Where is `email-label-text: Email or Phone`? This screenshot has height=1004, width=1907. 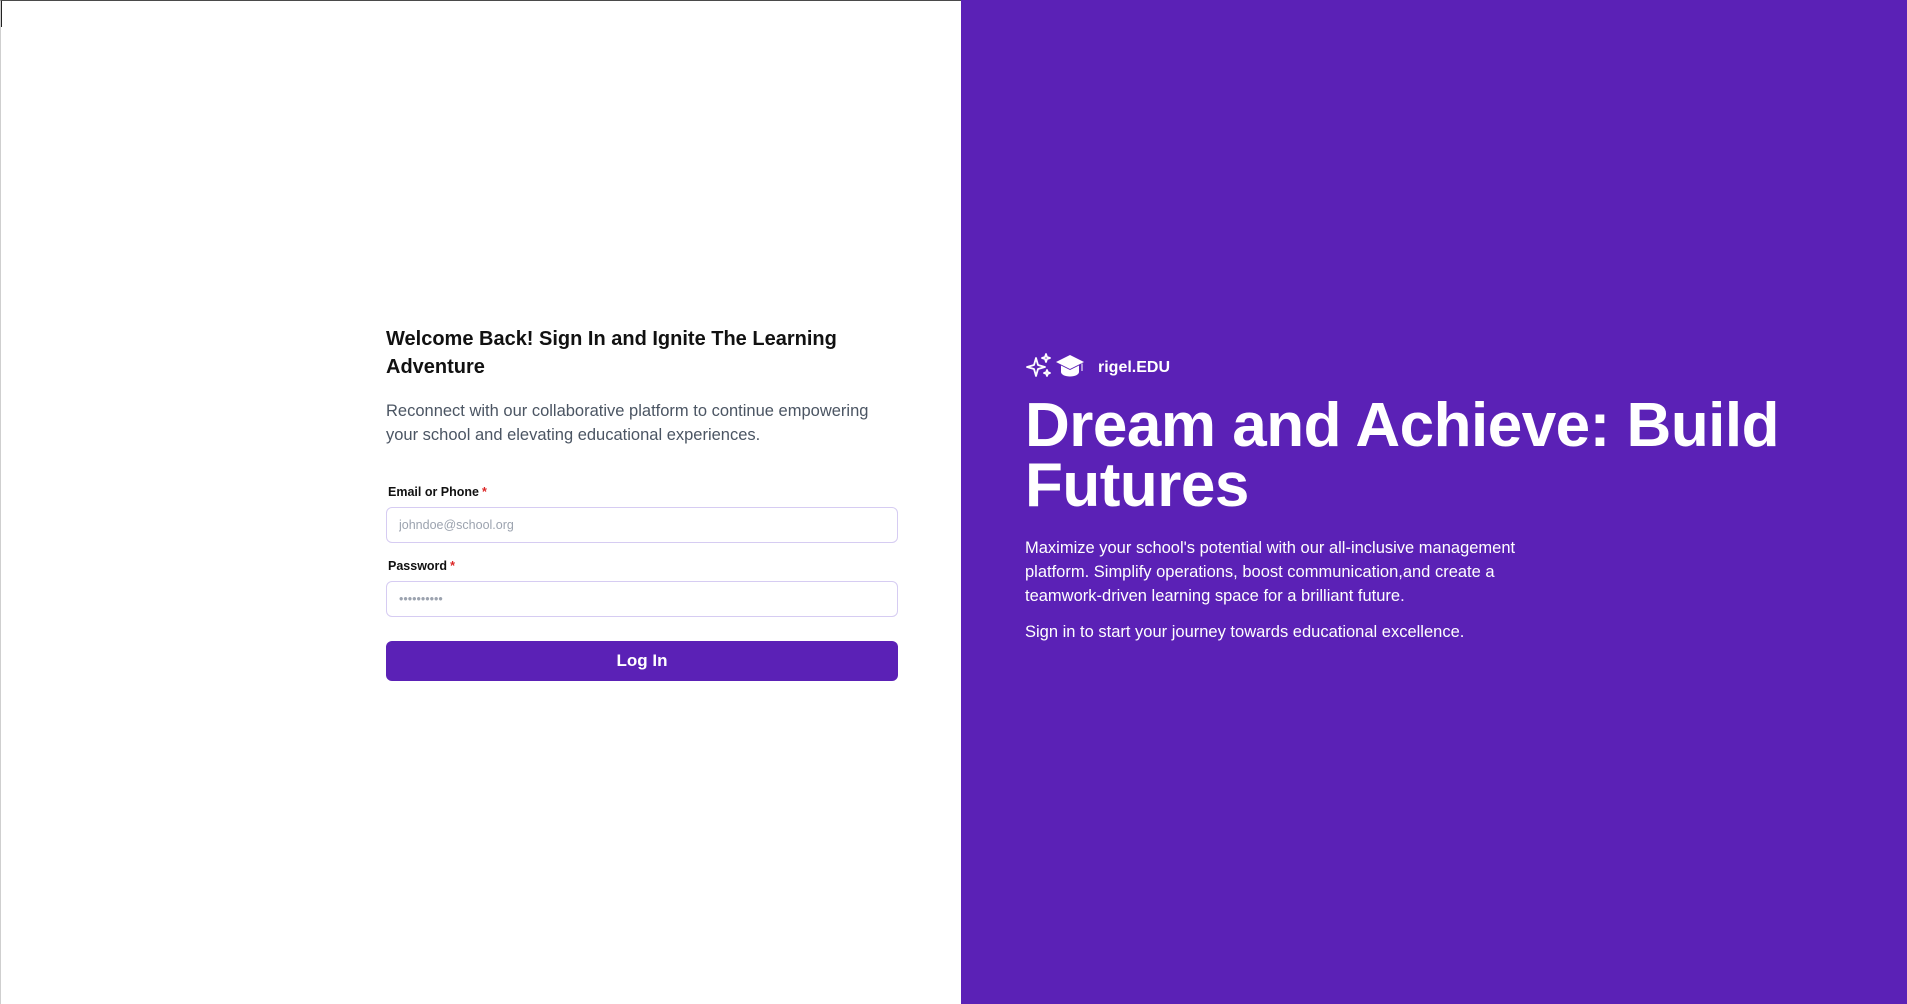 email-label-text: Email or Phone is located at coordinates (433, 492).